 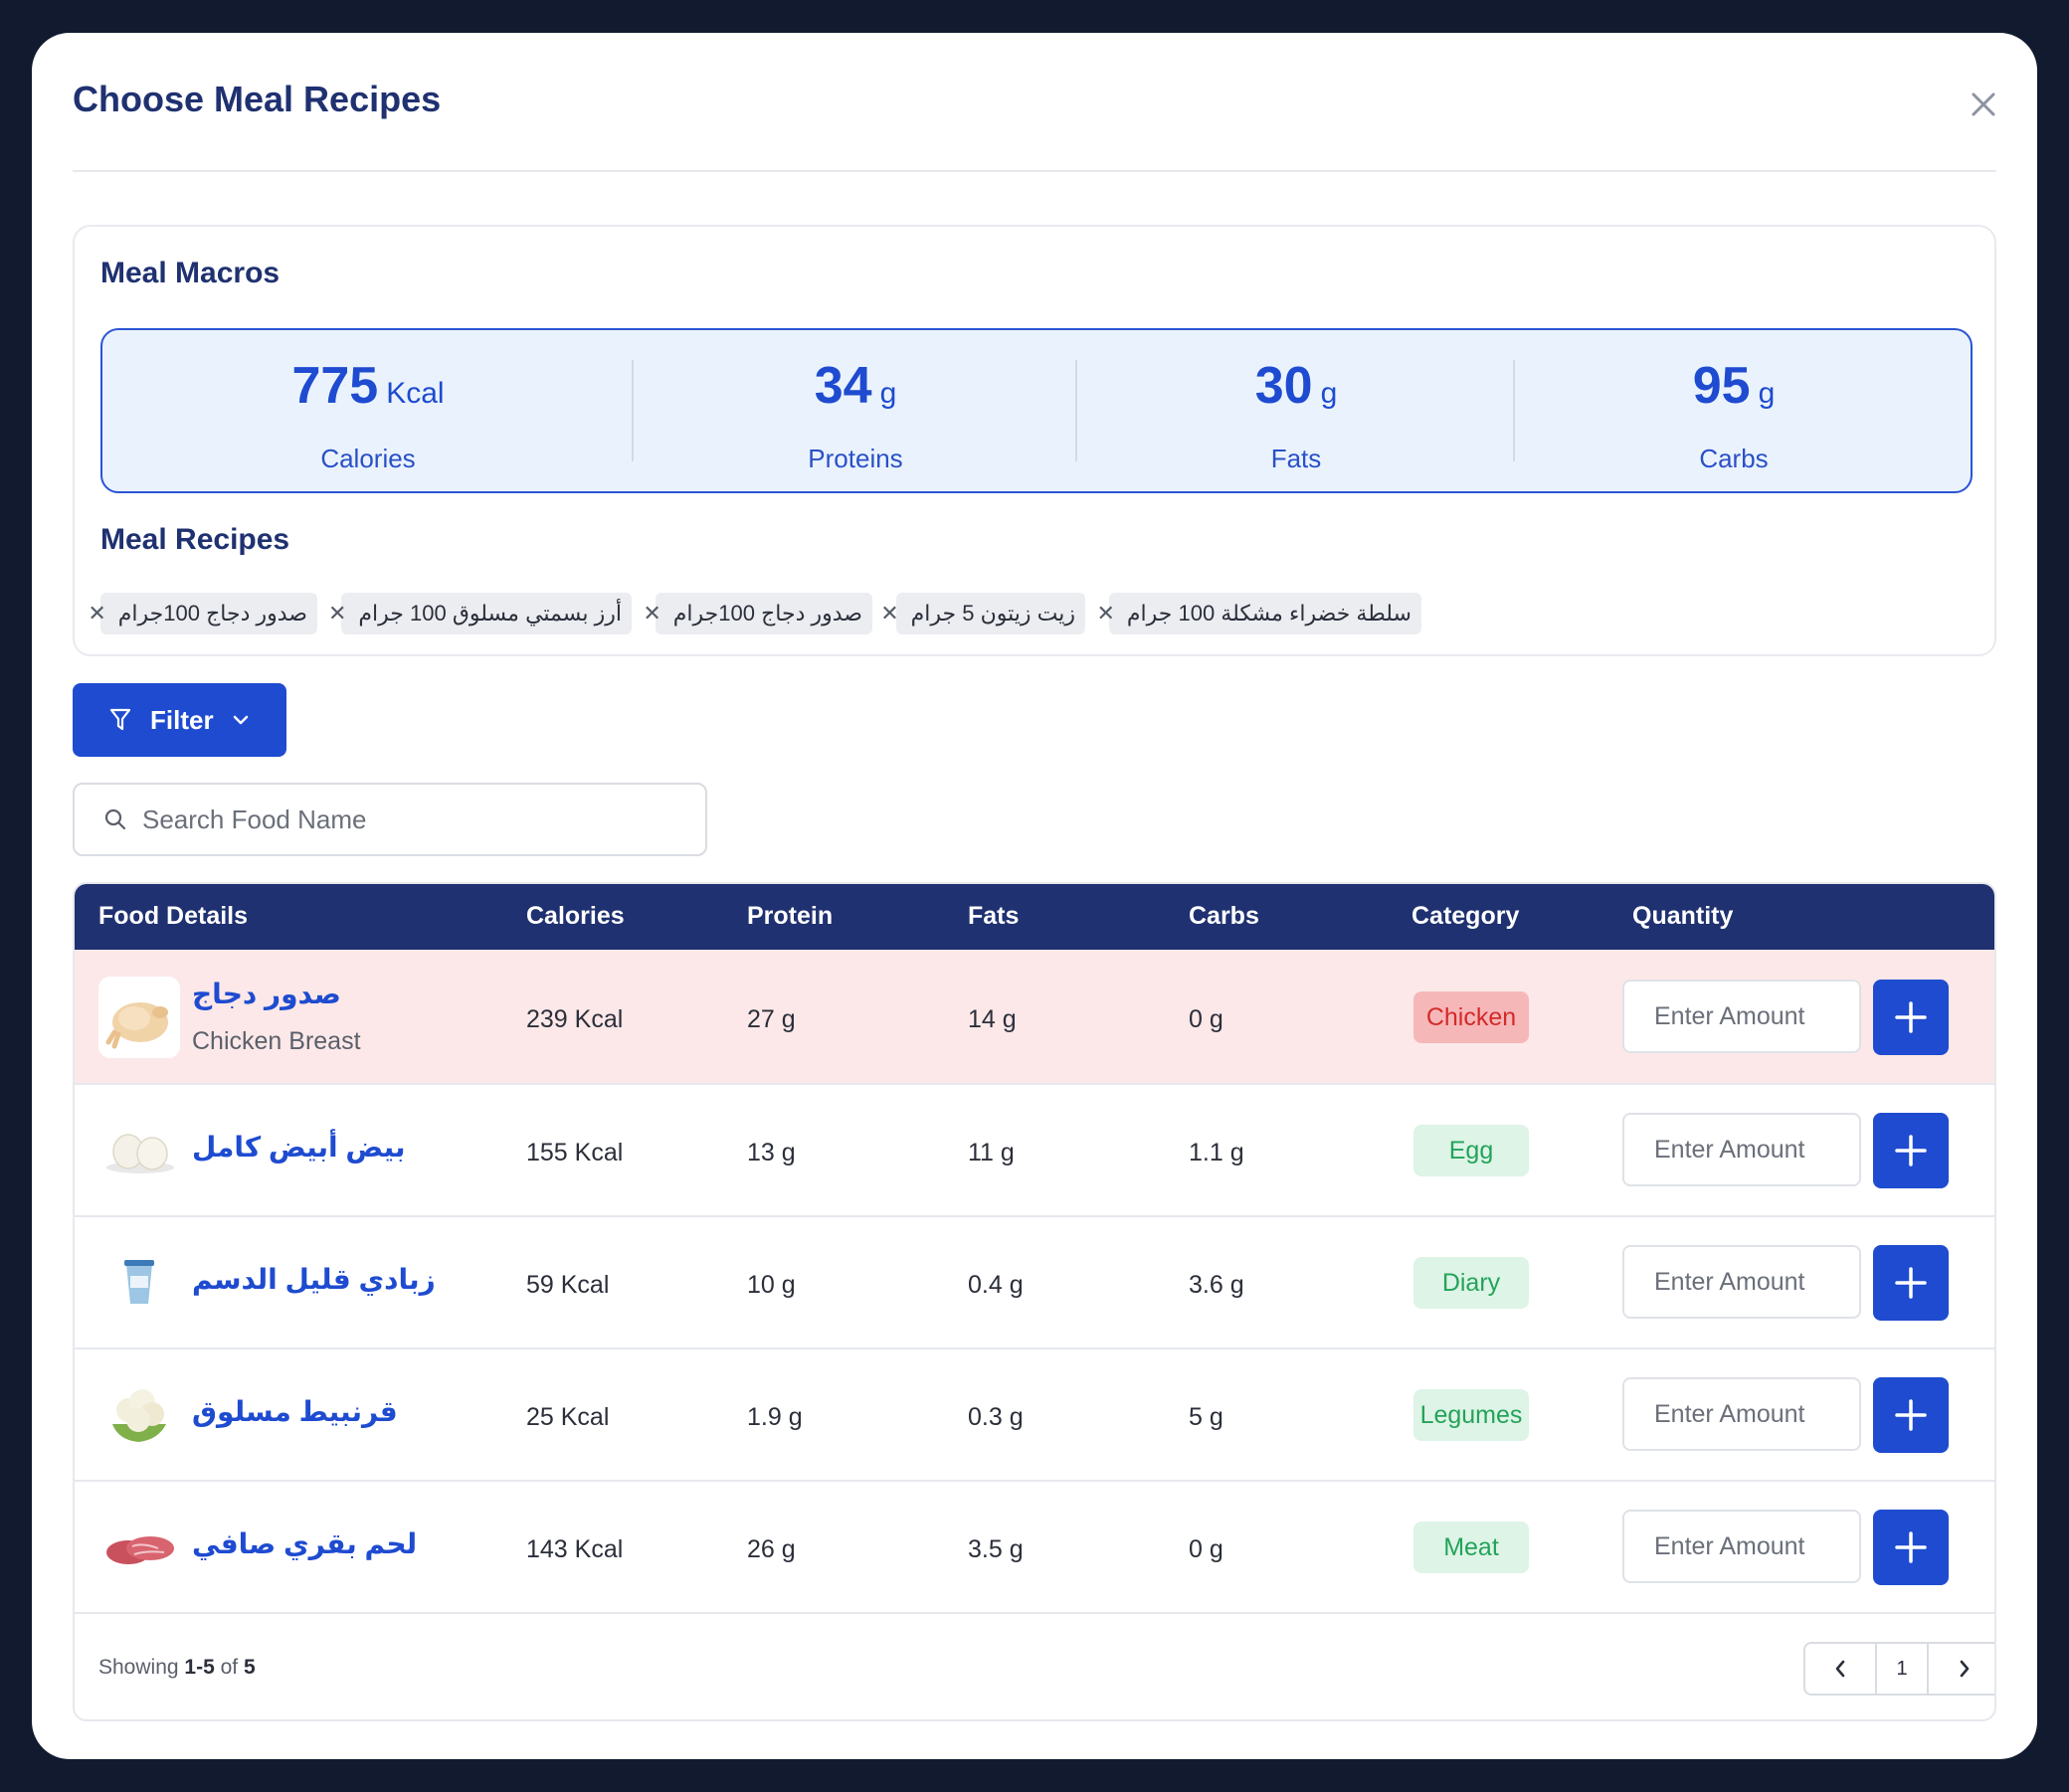 What do you see at coordinates (1965, 1669) in the screenshot?
I see `chevron-right-icon` at bounding box center [1965, 1669].